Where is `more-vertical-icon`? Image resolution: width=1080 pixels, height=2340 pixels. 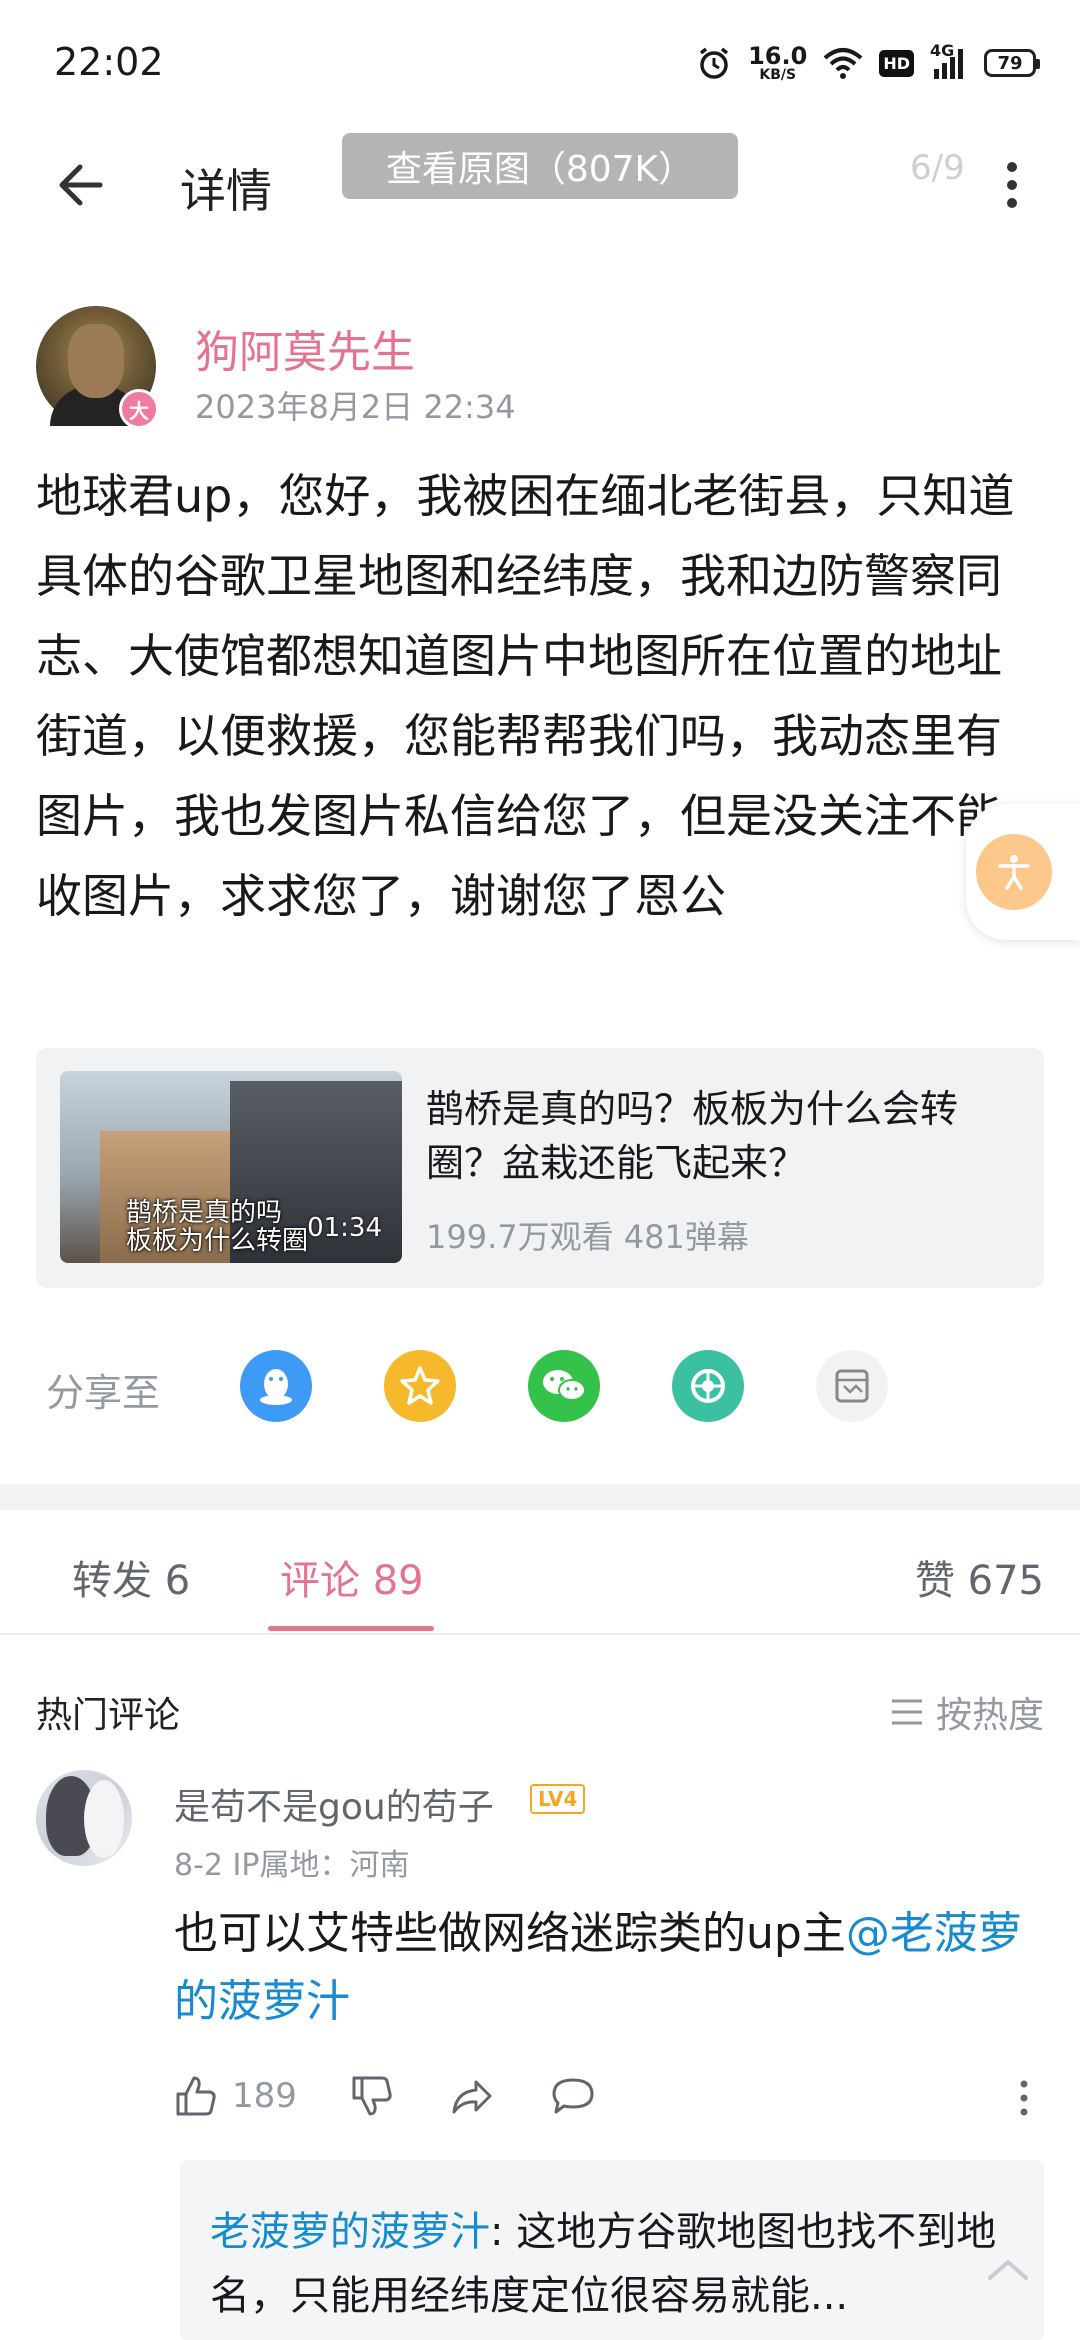
more-vertical-icon is located at coordinates (1012, 185).